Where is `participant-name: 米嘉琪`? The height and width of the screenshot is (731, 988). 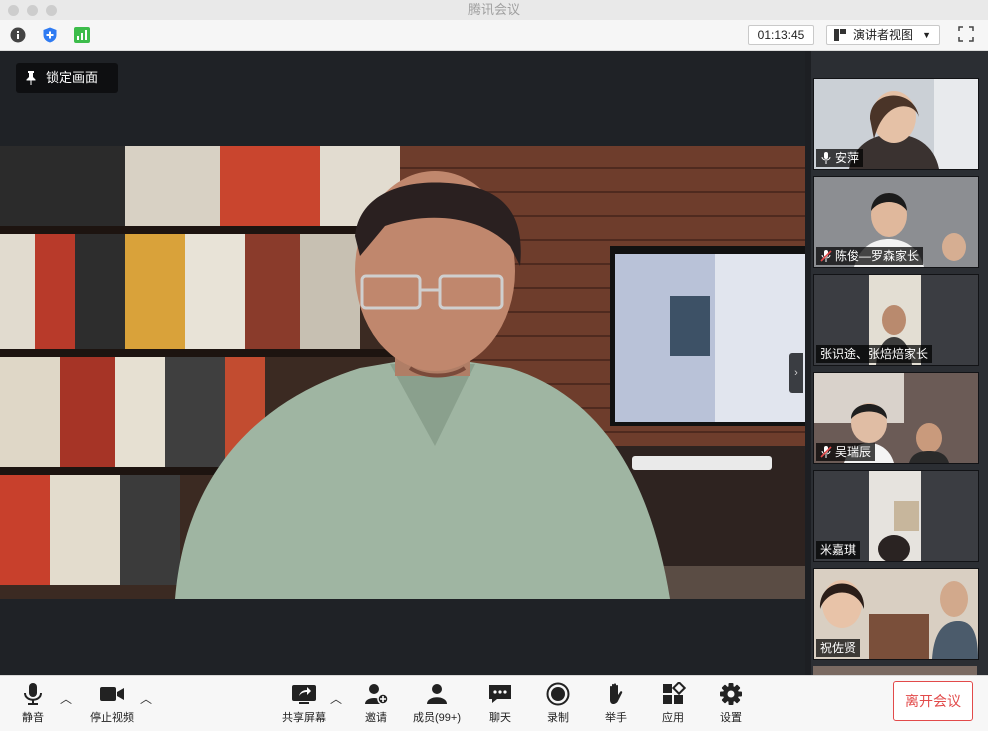 participant-name: 米嘉琪 is located at coordinates (838, 550).